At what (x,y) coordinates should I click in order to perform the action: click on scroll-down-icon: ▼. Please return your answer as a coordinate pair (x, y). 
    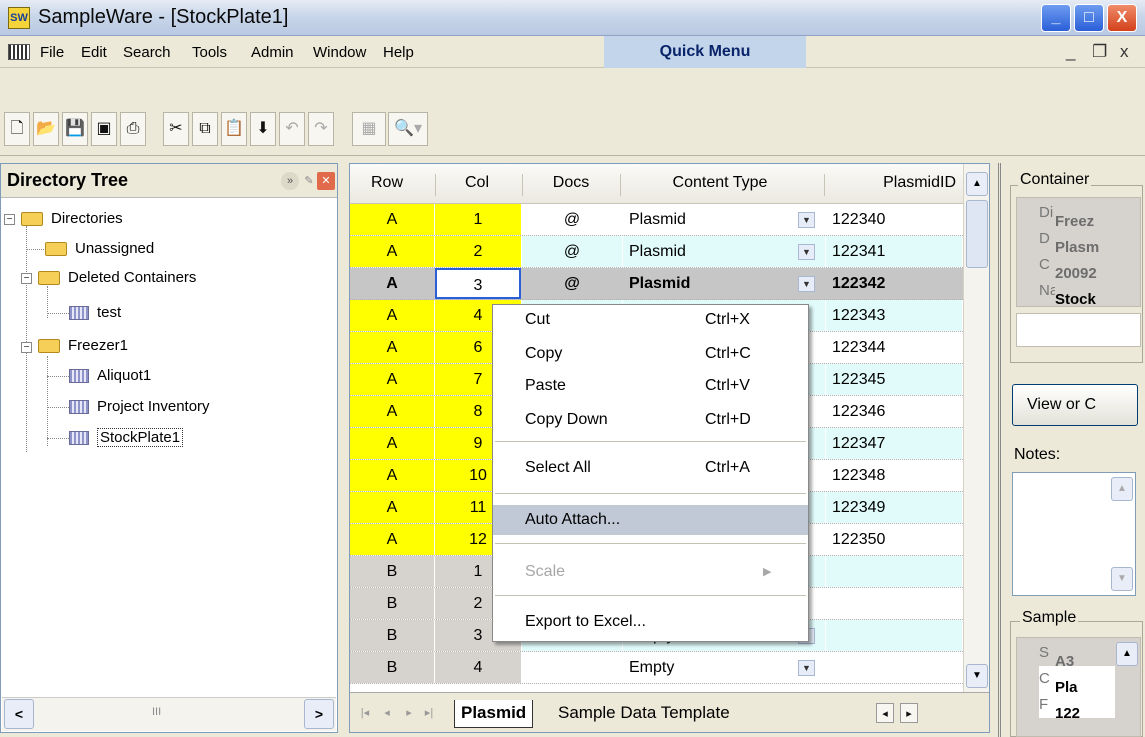
    Looking at the image, I should click on (977, 676).